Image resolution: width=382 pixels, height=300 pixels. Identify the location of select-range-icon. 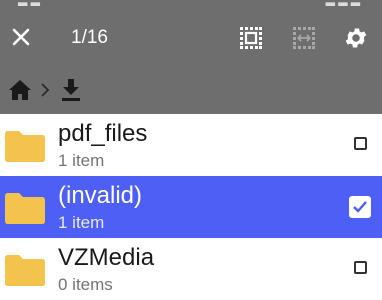
(304, 38).